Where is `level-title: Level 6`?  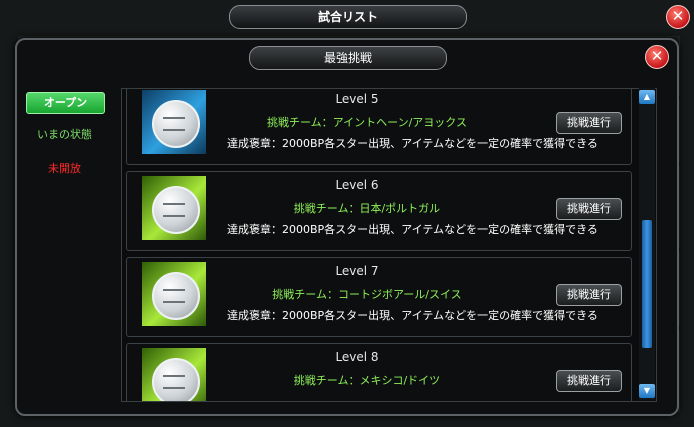 level-title: Level 6 is located at coordinates (357, 185).